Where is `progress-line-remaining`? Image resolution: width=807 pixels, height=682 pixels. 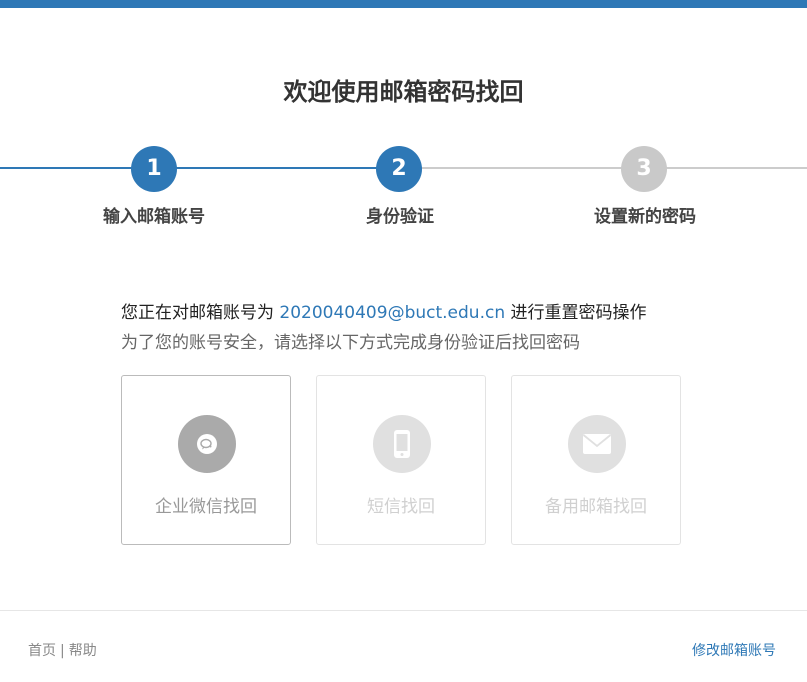
progress-line-remaining is located at coordinates (603, 168).